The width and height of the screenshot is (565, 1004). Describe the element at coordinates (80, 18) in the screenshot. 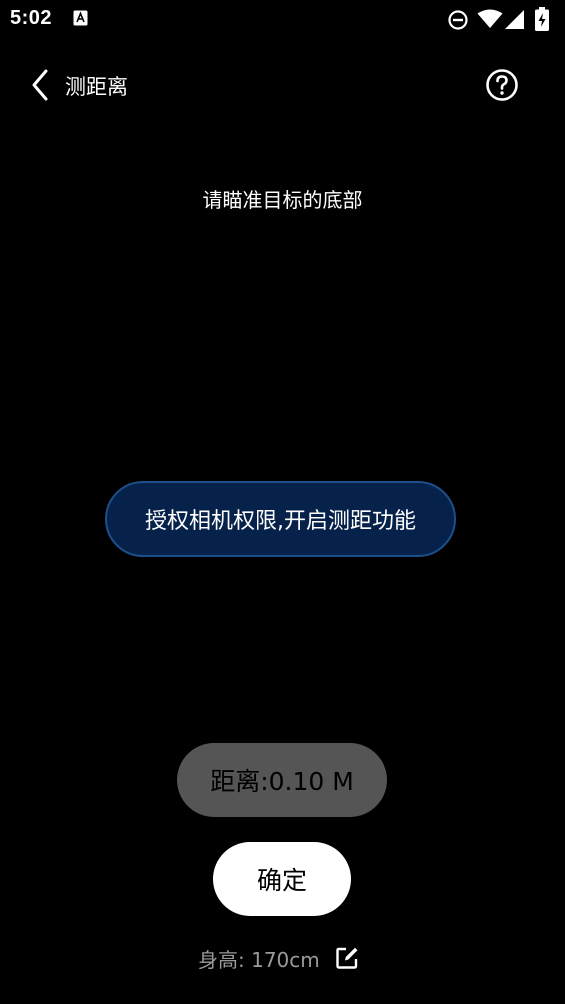

I see `a-letter-icon` at that location.